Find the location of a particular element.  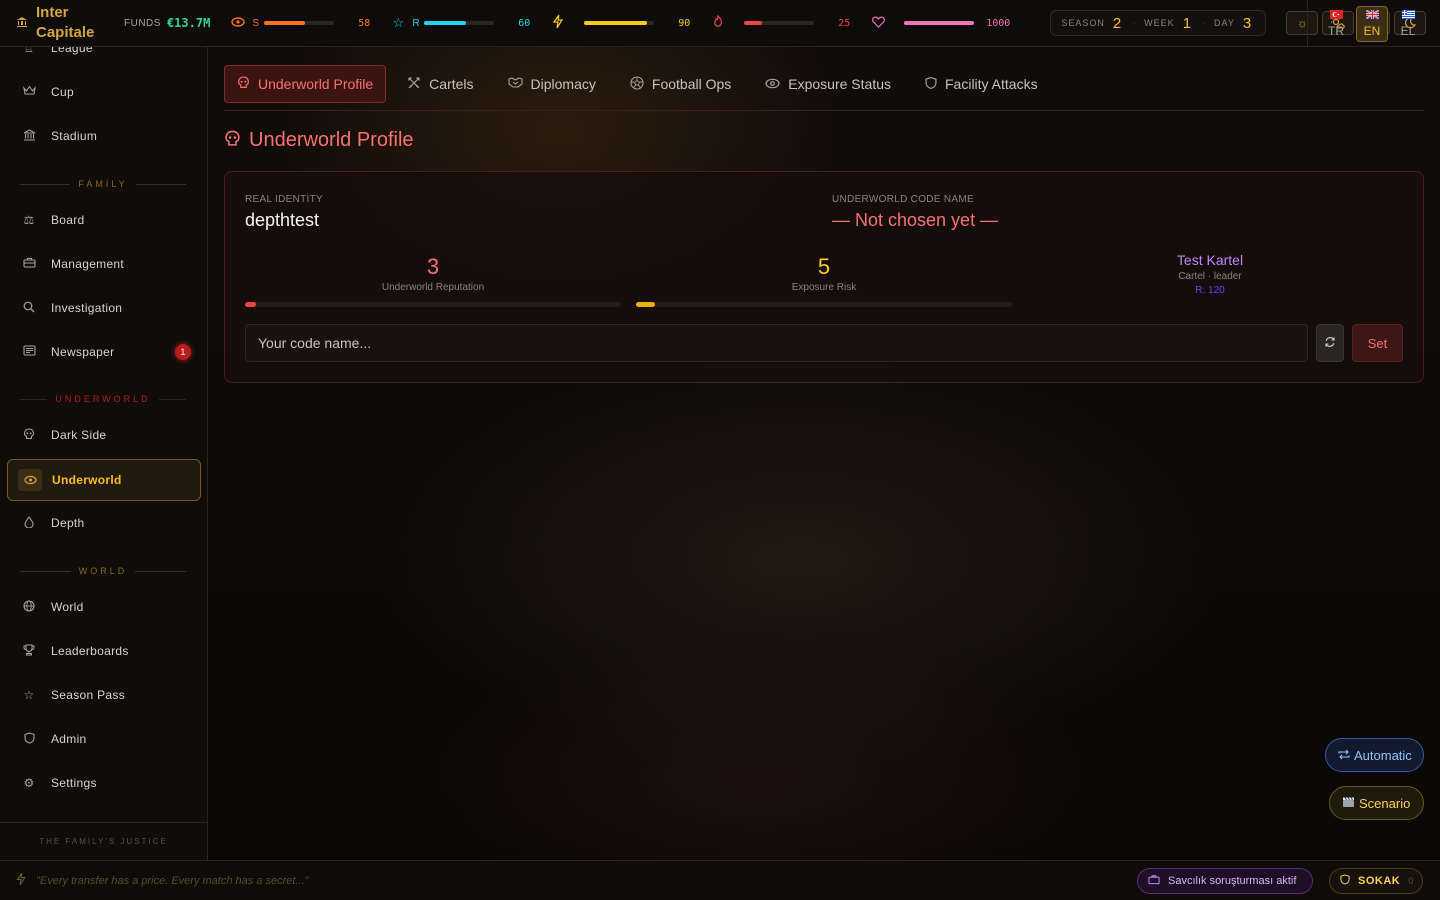

sidebar-item-label: Underworld is located at coordinates (87, 480).